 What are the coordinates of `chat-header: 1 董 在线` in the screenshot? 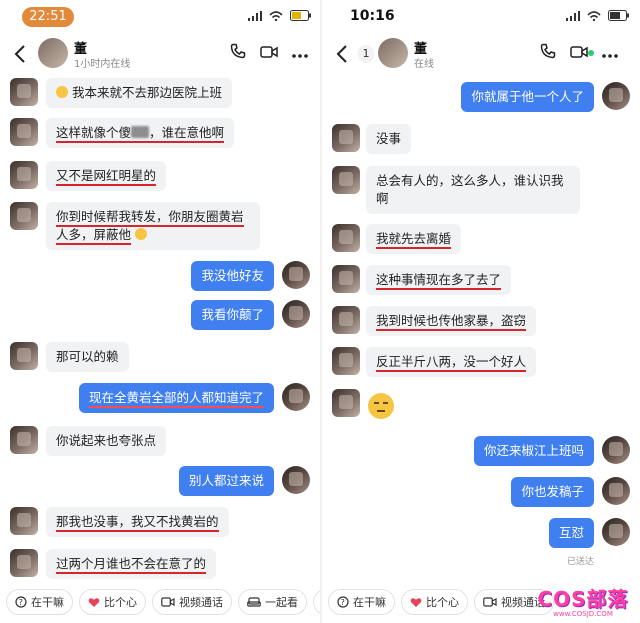 It's located at (481, 54).